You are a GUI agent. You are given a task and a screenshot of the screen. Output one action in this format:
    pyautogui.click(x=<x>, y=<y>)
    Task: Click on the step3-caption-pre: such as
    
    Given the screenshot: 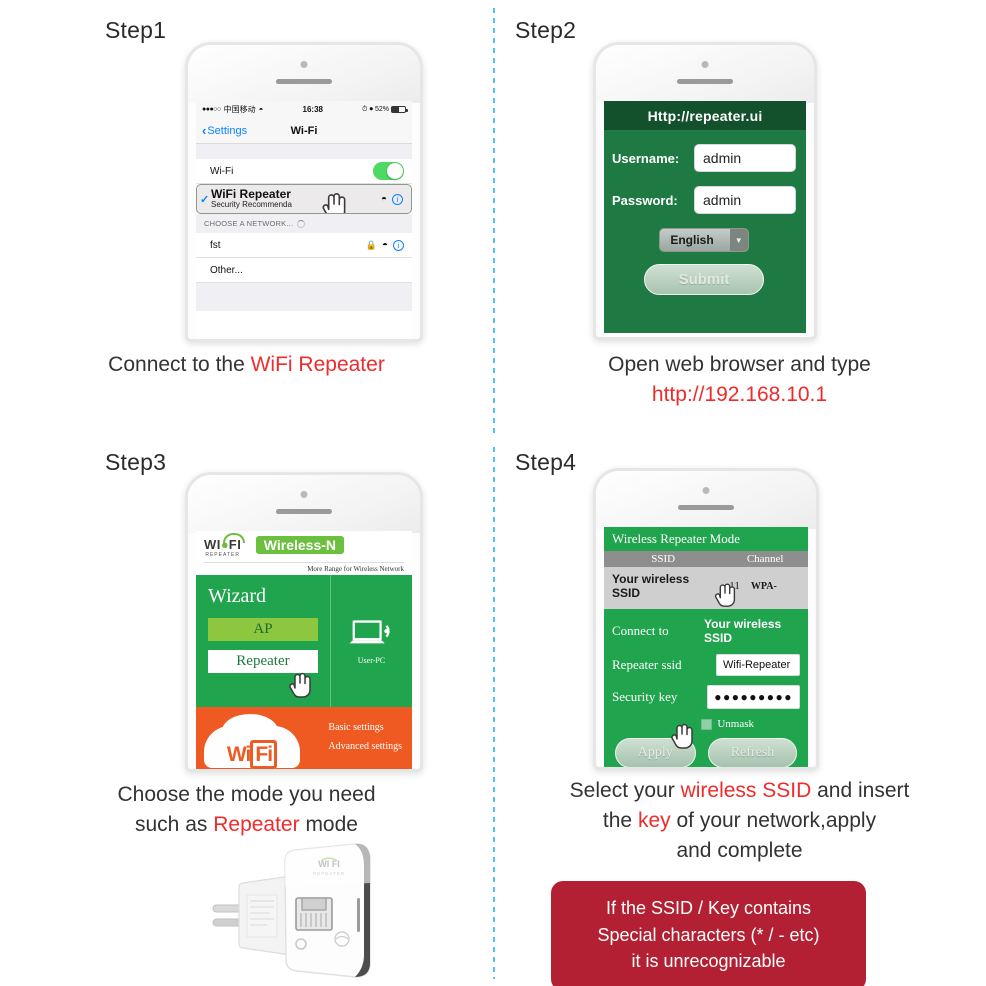 What is the action you would take?
    pyautogui.click(x=174, y=824)
    